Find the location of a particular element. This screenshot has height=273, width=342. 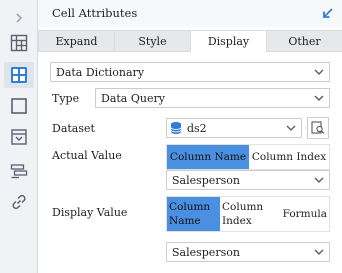

border-icon is located at coordinates (19, 106).